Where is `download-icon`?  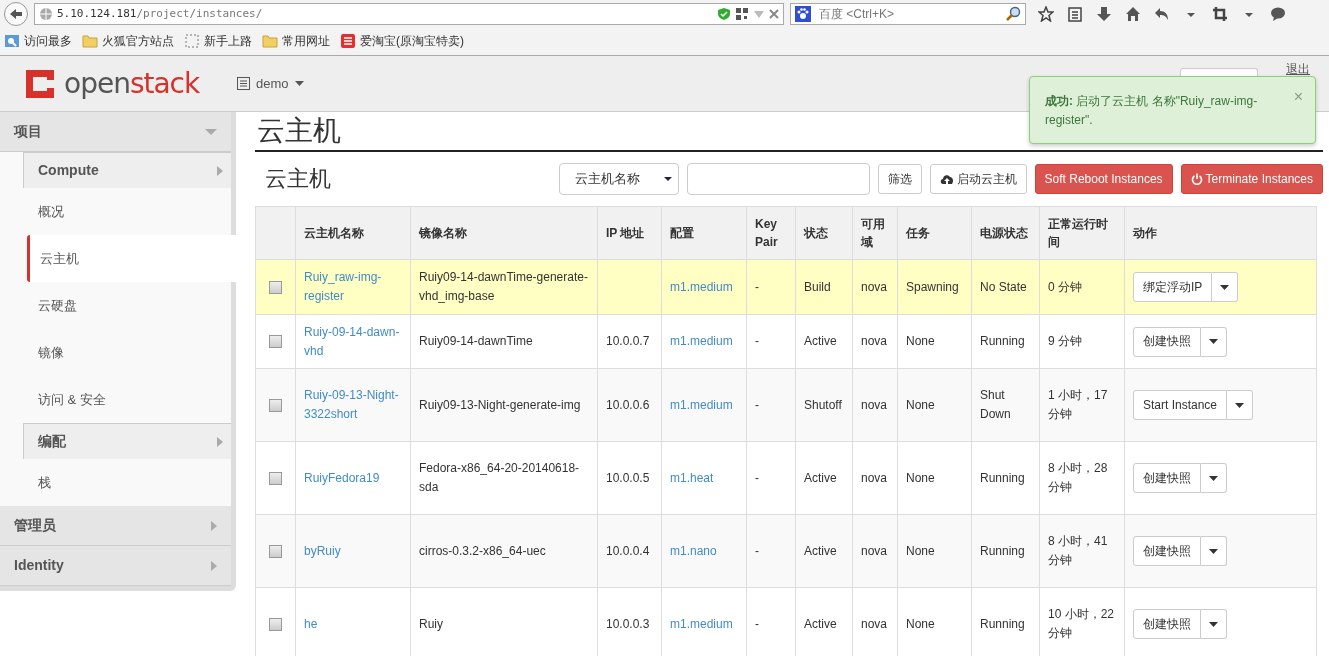
download-icon is located at coordinates (1104, 14).